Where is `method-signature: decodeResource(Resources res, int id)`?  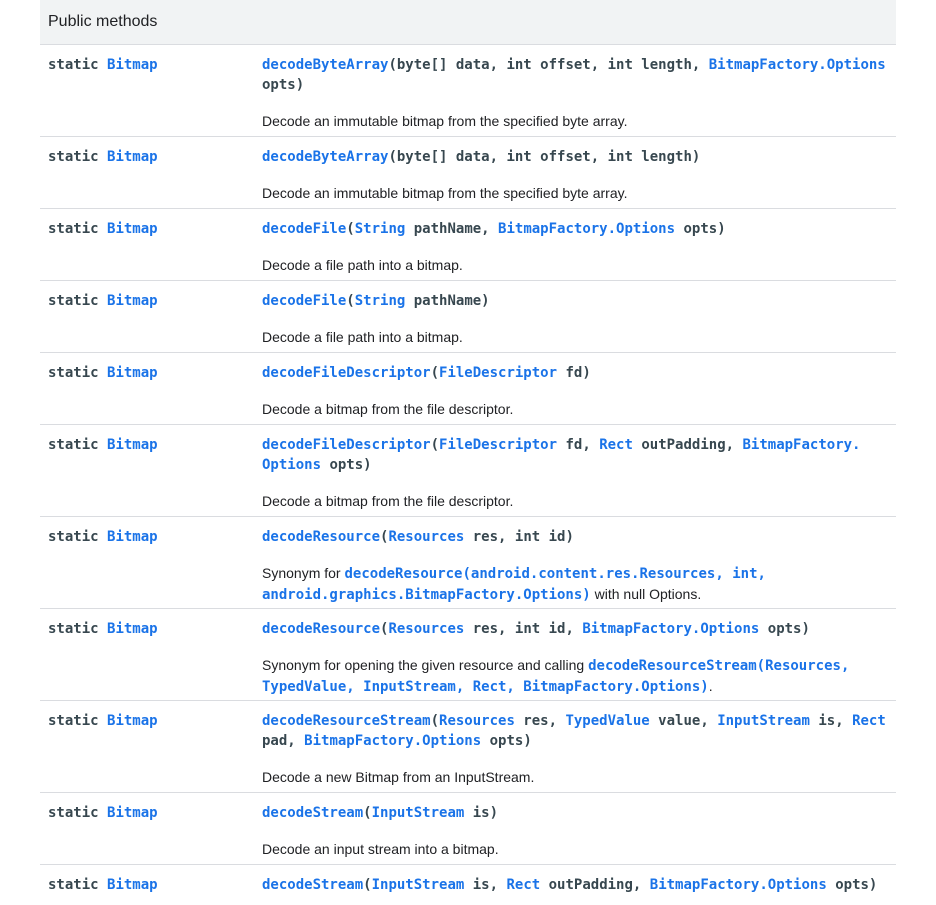 method-signature: decodeResource(Resources res, int id) is located at coordinates (579, 537).